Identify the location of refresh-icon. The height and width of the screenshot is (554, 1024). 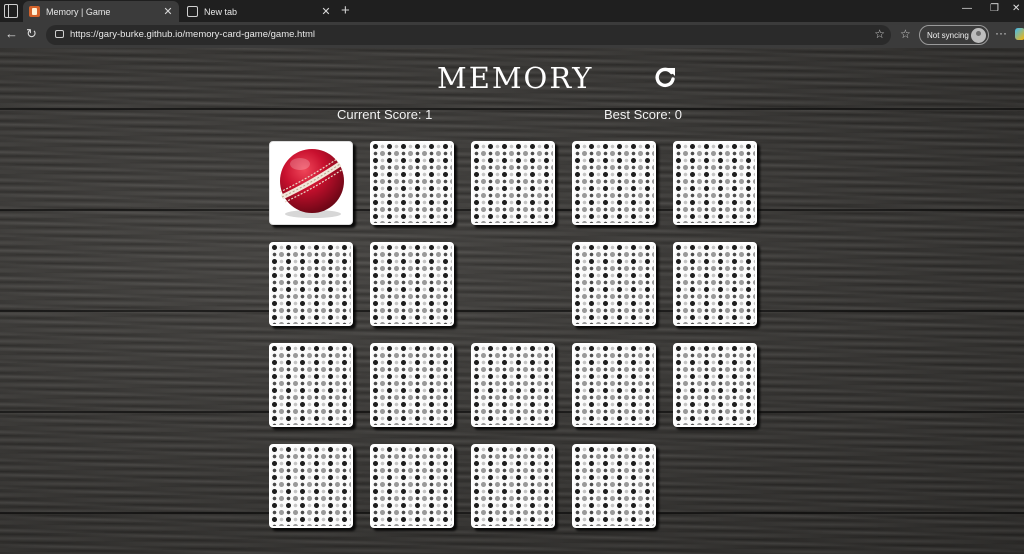
(665, 78).